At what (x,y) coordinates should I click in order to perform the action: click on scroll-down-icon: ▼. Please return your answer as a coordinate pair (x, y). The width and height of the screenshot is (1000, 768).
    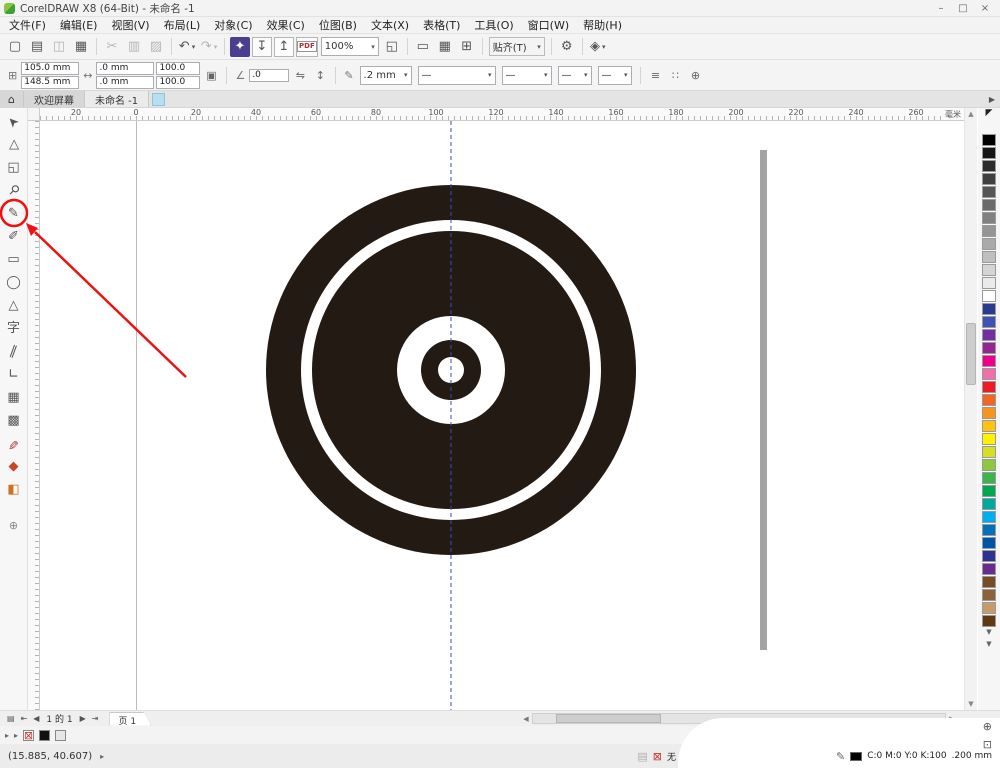
    Looking at the image, I should click on (971, 704).